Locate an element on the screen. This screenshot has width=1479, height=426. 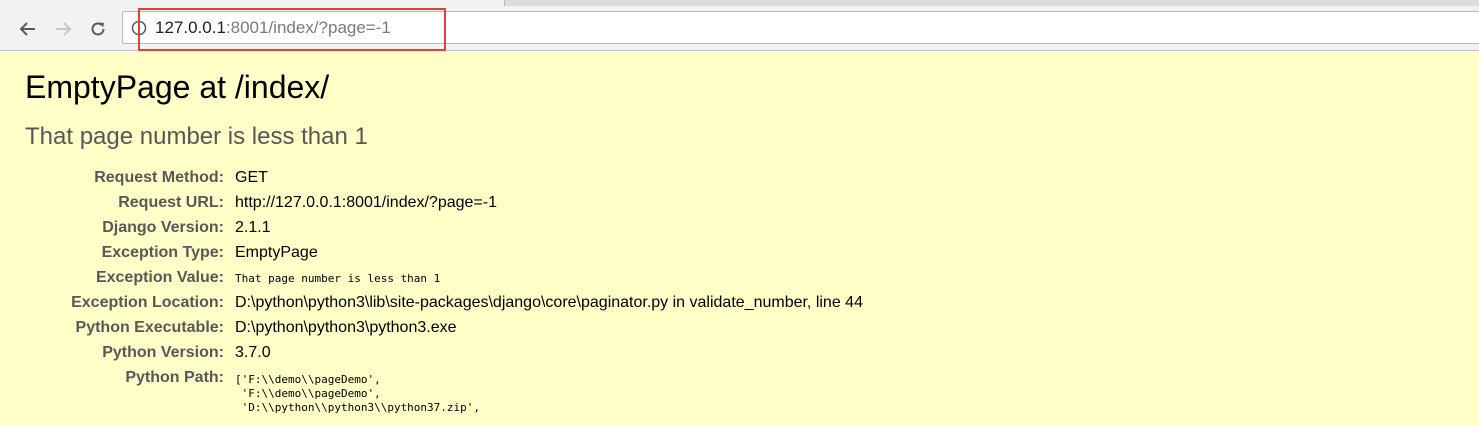
url-text: 127.0.0.1:8001/index/?page=-1 is located at coordinates (273, 28).